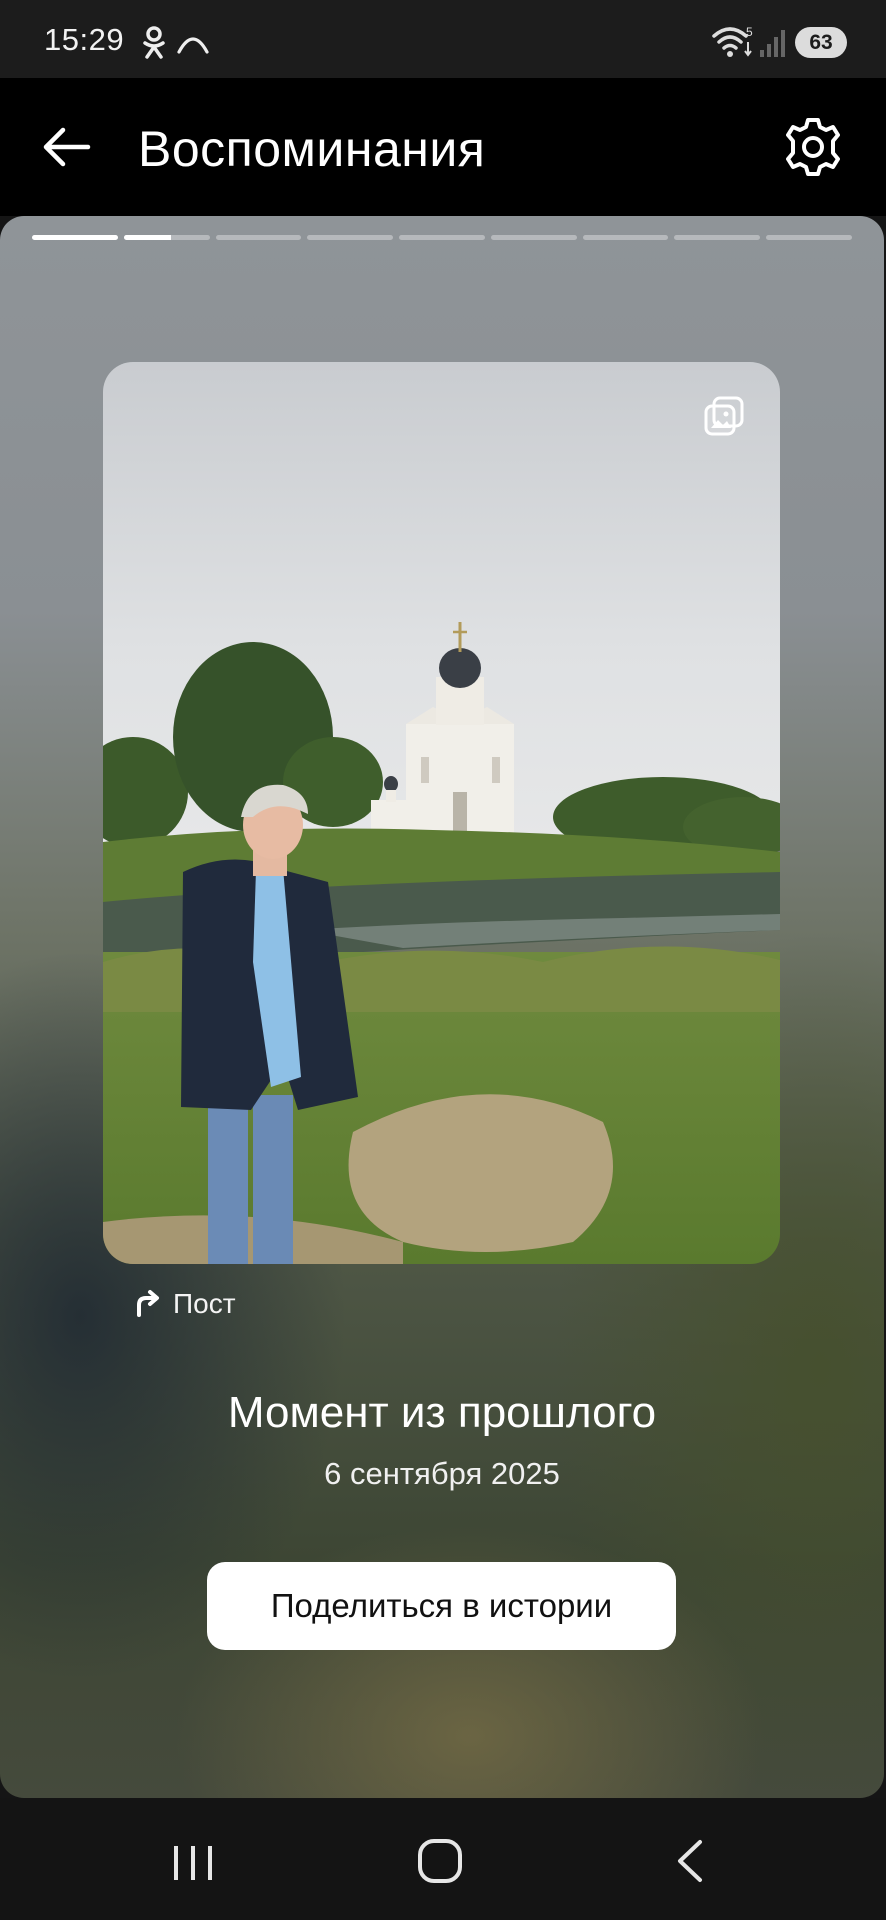  I want to click on recent-apps-icon, so click(193, 1863).